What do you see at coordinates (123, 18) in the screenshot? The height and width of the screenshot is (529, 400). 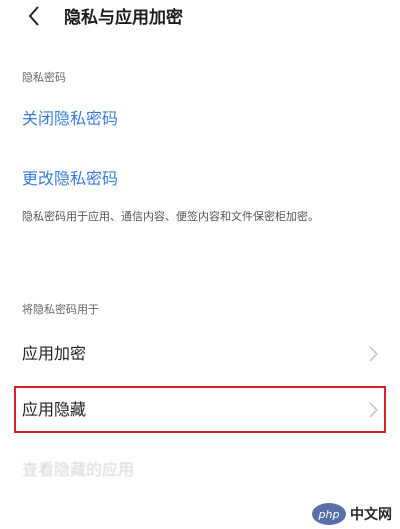 I see `page-title: 隐私与应用加密` at bounding box center [123, 18].